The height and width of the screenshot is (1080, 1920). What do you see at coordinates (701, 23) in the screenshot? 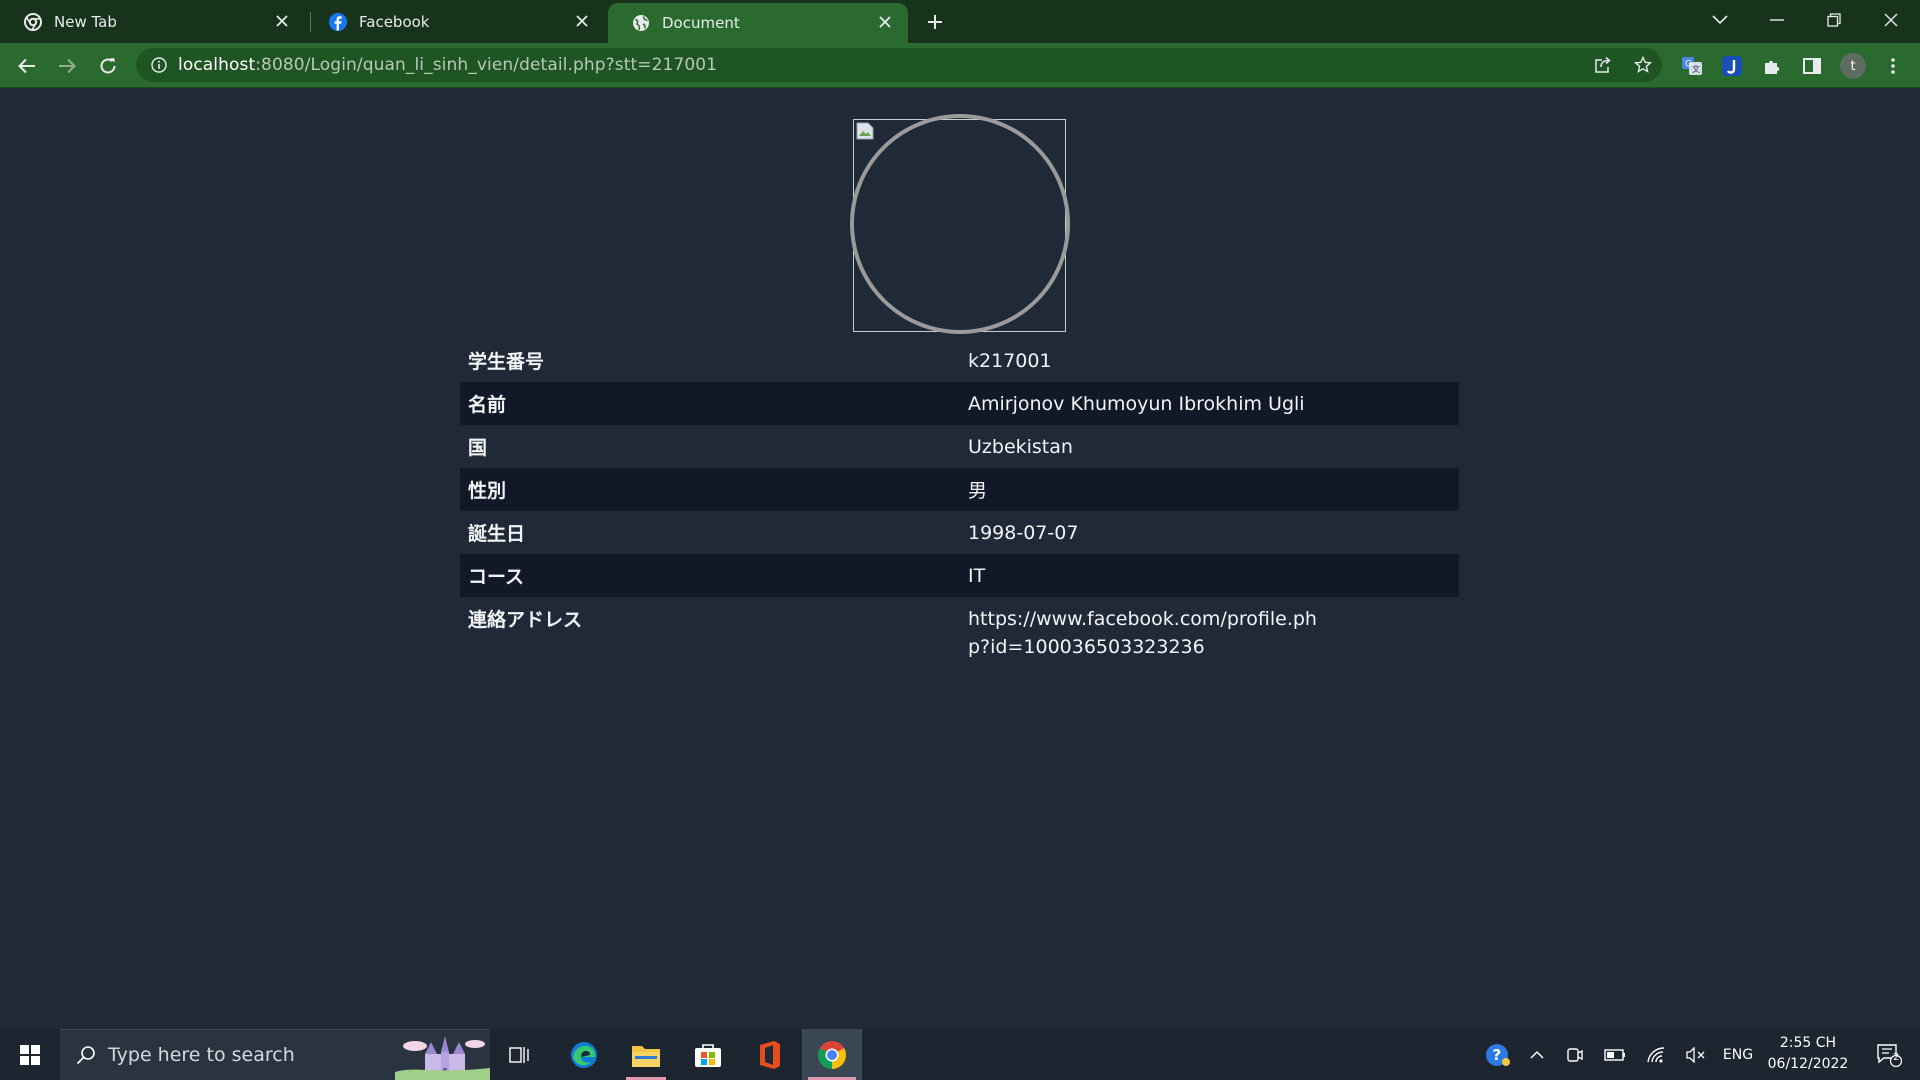
I see `tab-title: Document` at bounding box center [701, 23].